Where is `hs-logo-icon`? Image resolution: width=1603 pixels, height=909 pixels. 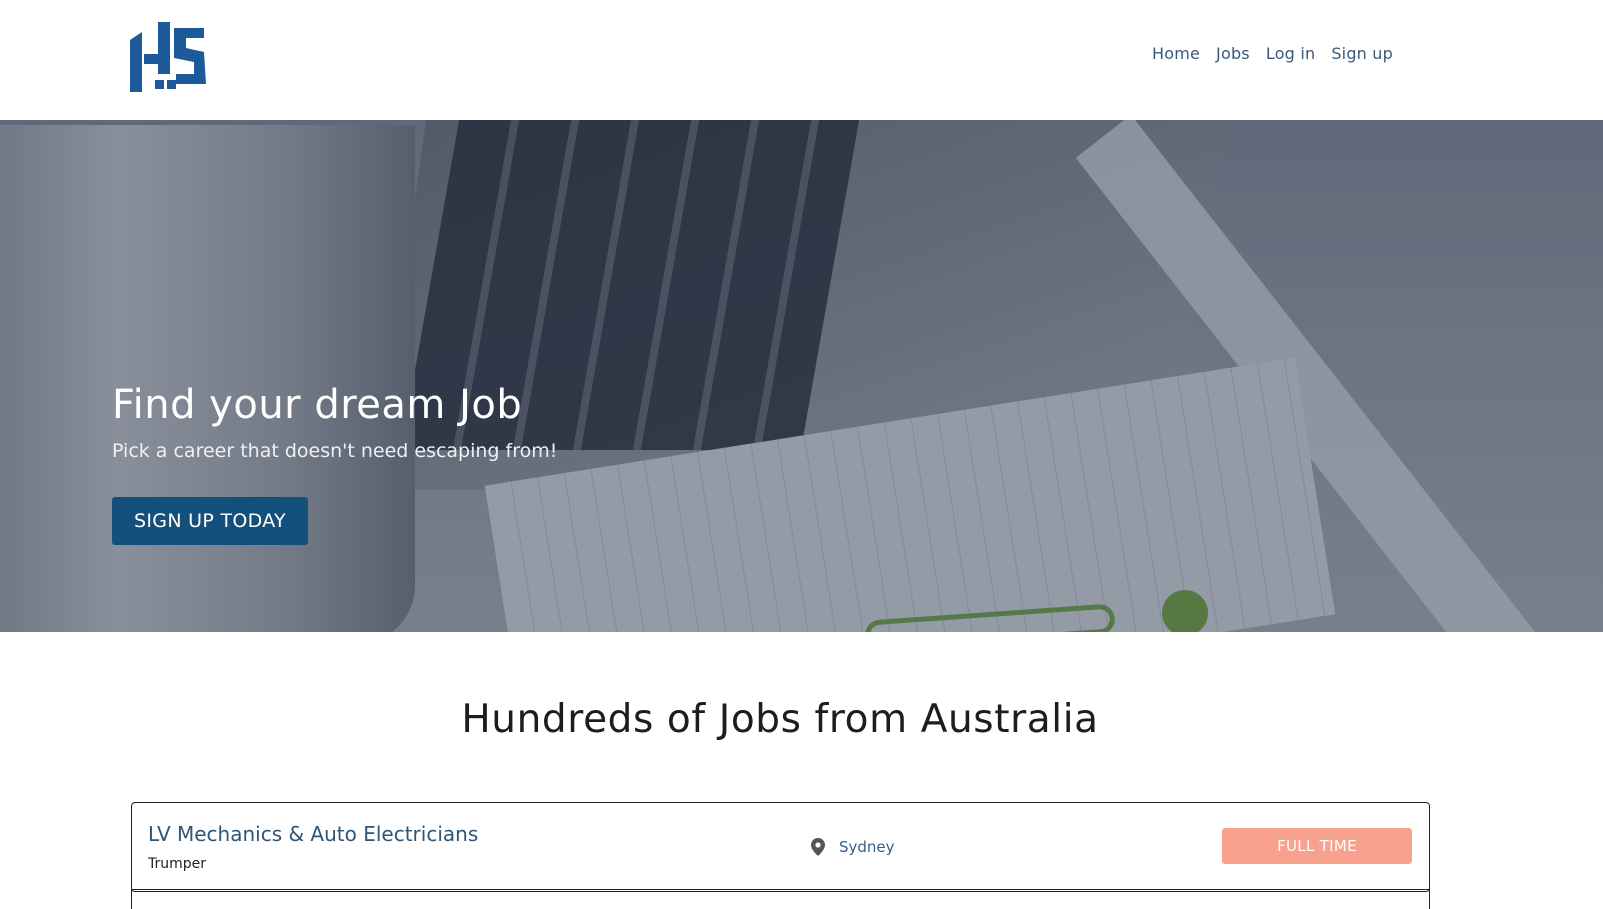 hs-logo-icon is located at coordinates (169, 57).